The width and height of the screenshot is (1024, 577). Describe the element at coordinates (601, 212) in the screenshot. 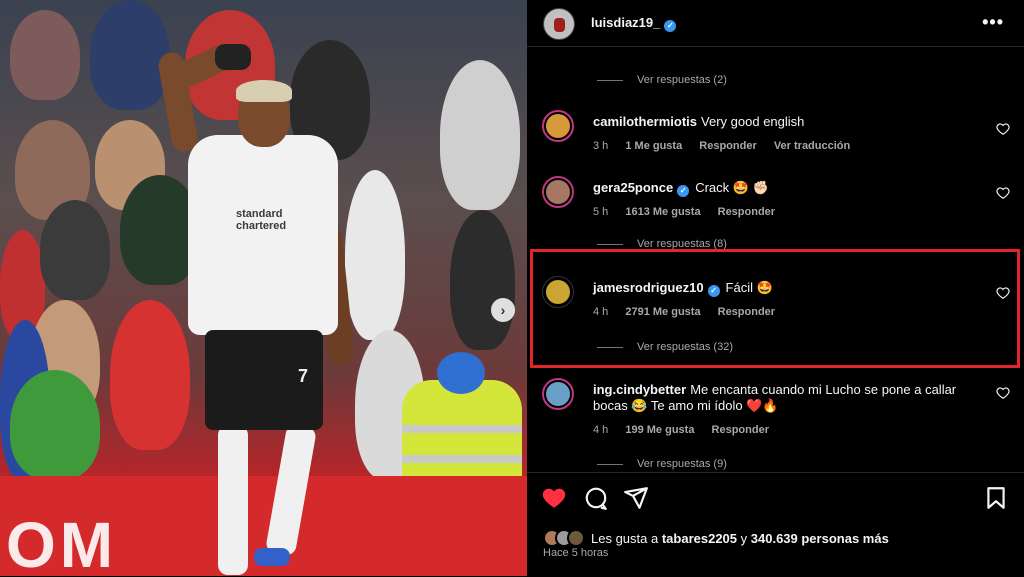

I see `comment-time: 5 h` at that location.